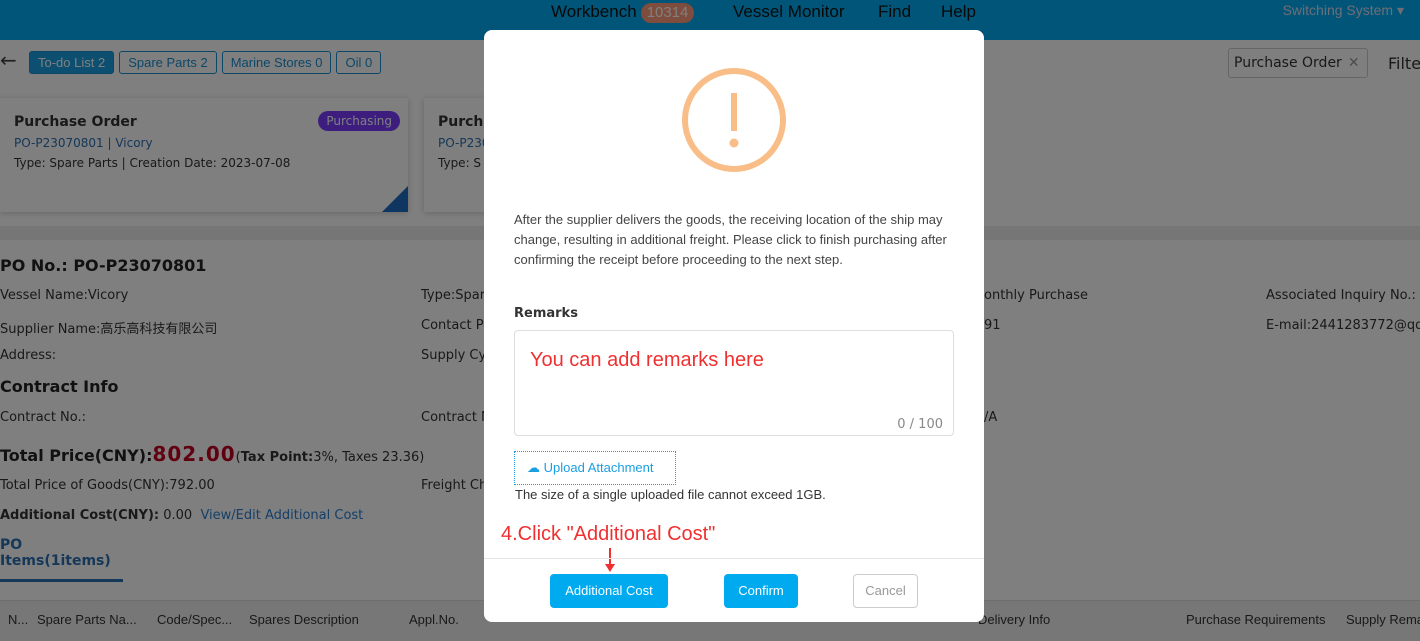 This screenshot has height=641, width=1420. Describe the element at coordinates (920, 424) in the screenshot. I see `char-counter: 0 / 100` at that location.